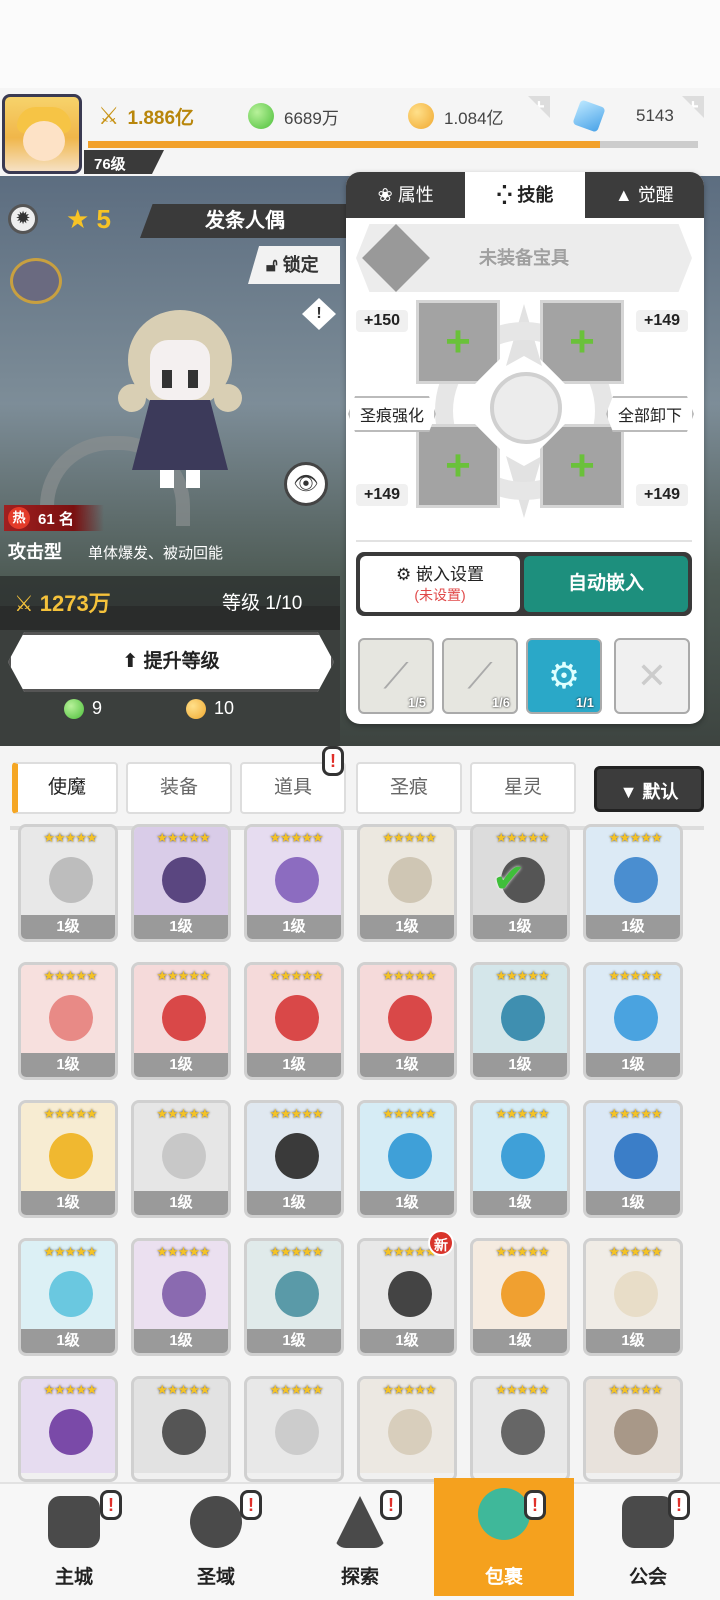 This screenshot has width=720, height=1600. I want to click on stigma-slot-top-left: +, so click(458, 342).